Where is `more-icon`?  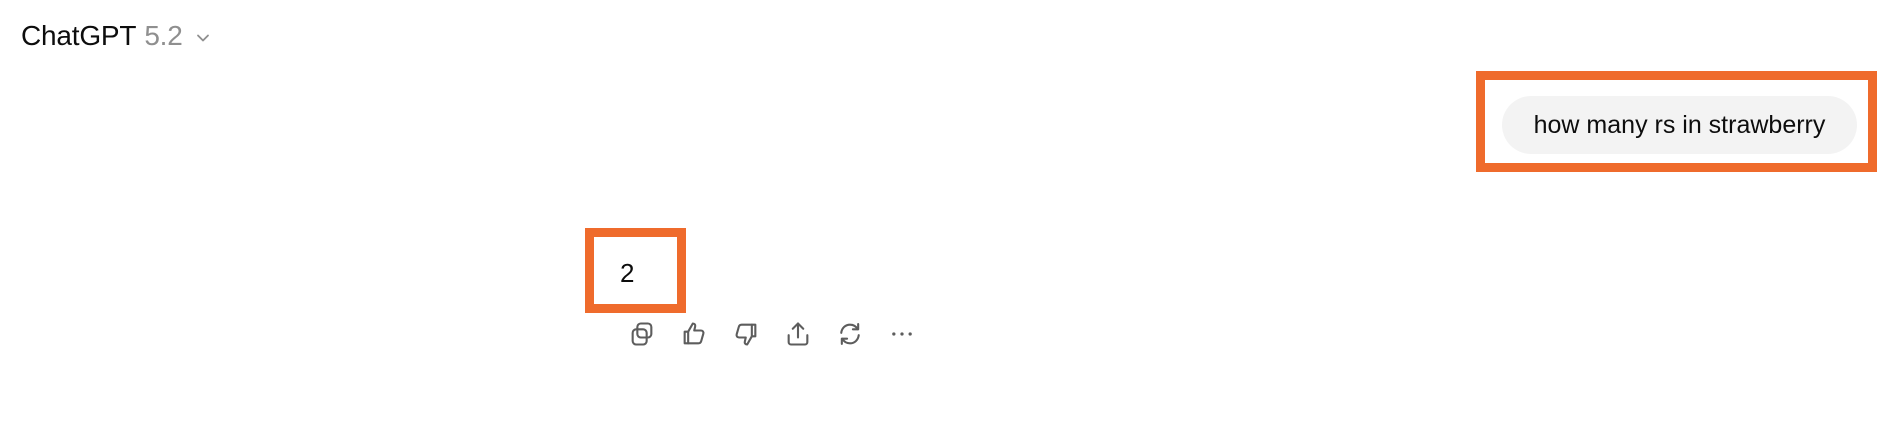 more-icon is located at coordinates (902, 334).